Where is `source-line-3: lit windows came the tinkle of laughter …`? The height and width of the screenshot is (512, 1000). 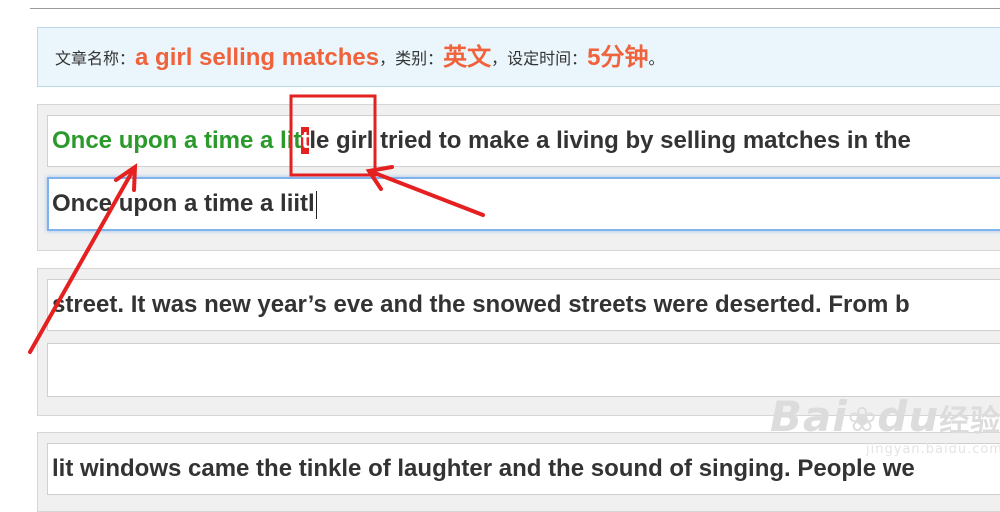
source-line-3: lit windows came the tinkle of laughter … is located at coordinates (523, 469).